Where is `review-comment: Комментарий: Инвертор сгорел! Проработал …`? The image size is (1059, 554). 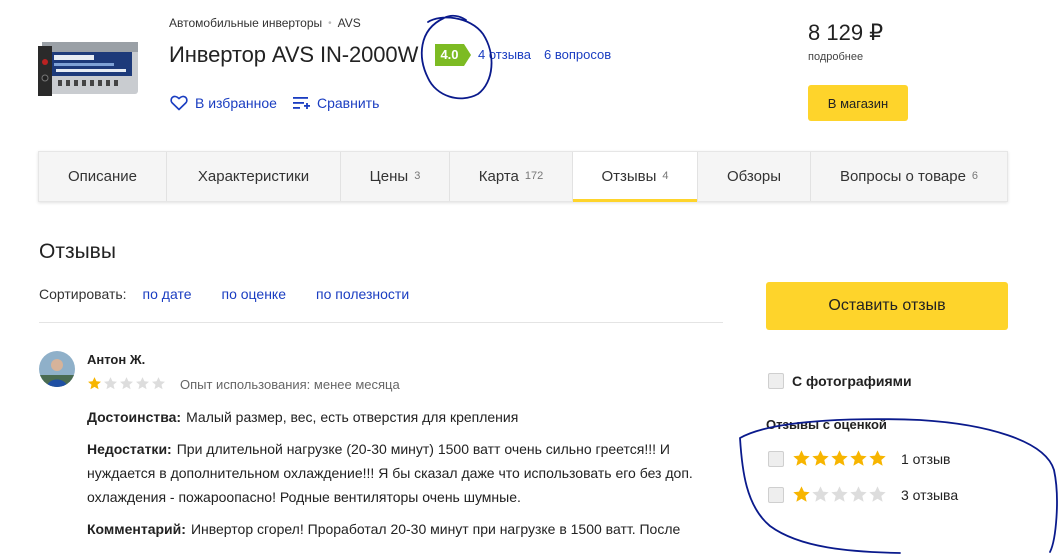
review-comment: Комментарий: Инвертор сгорел! Проработал … is located at coordinates (397, 529).